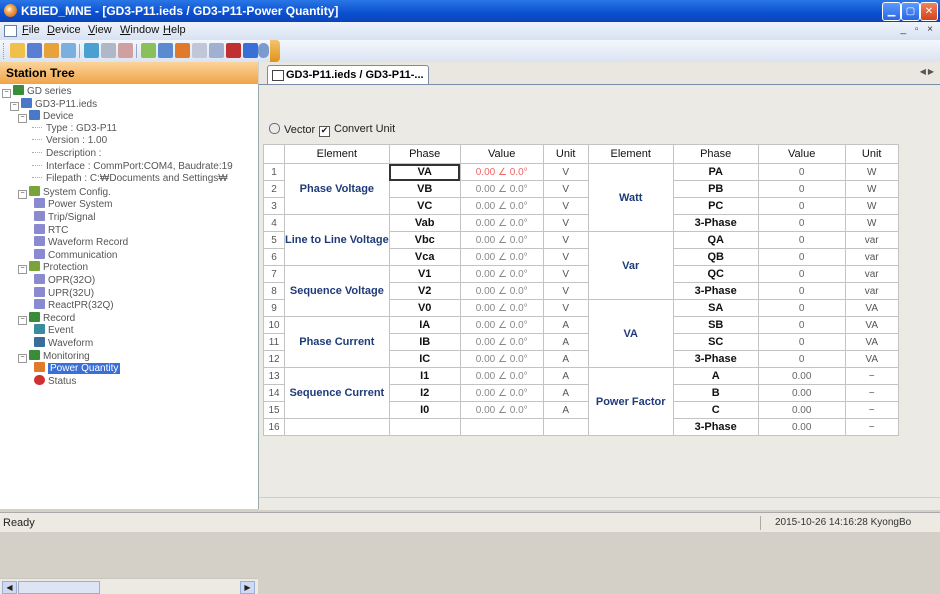 This screenshot has width=940, height=594. Describe the element at coordinates (31, 30) in the screenshot. I see `menu-file: File` at that location.